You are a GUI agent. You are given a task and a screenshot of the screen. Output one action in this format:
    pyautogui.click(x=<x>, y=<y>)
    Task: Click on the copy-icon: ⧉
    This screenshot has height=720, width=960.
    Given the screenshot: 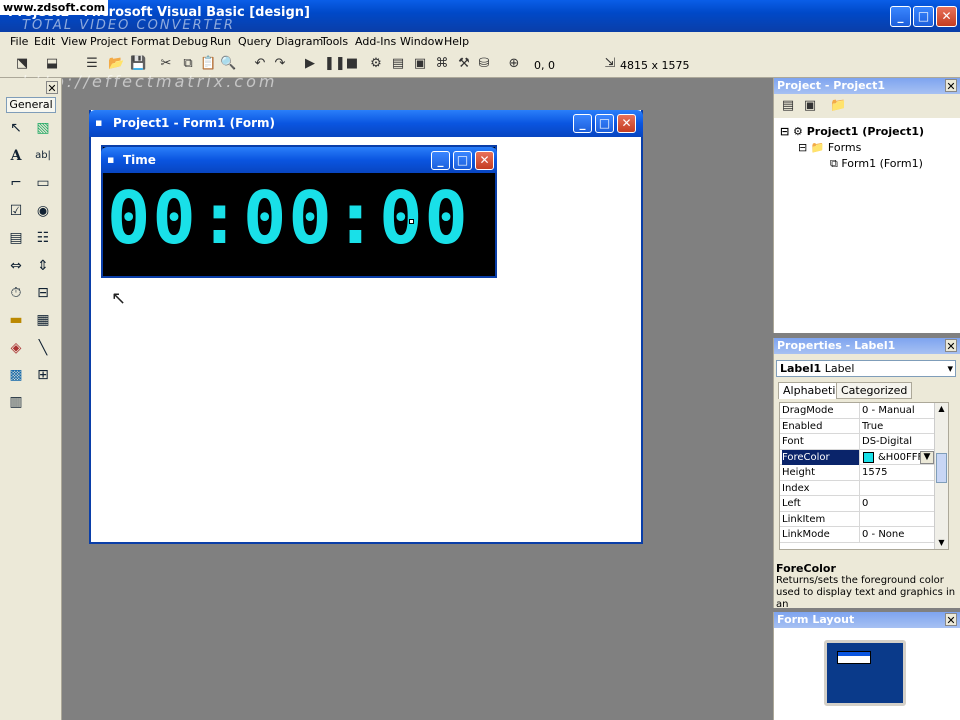 What is the action you would take?
    pyautogui.click(x=188, y=64)
    